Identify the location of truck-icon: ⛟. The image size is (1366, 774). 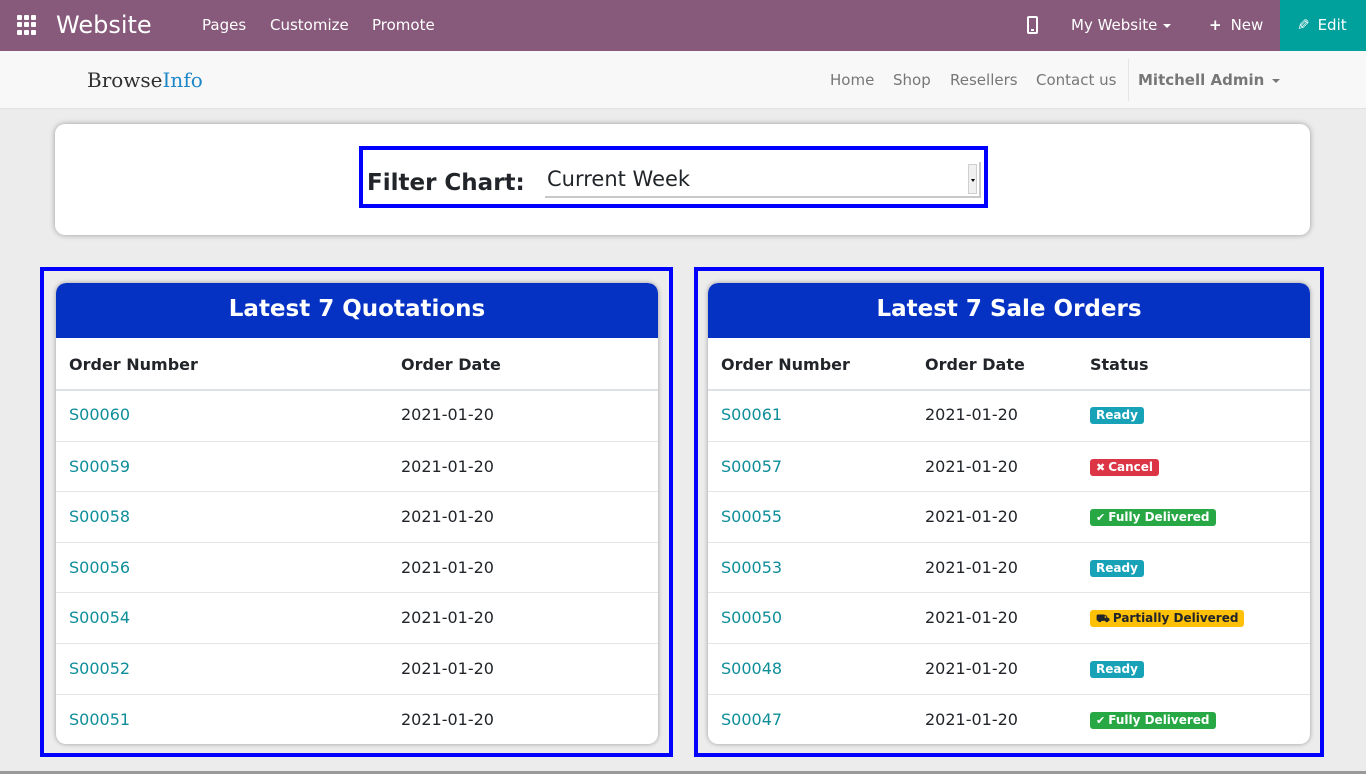
(1103, 619).